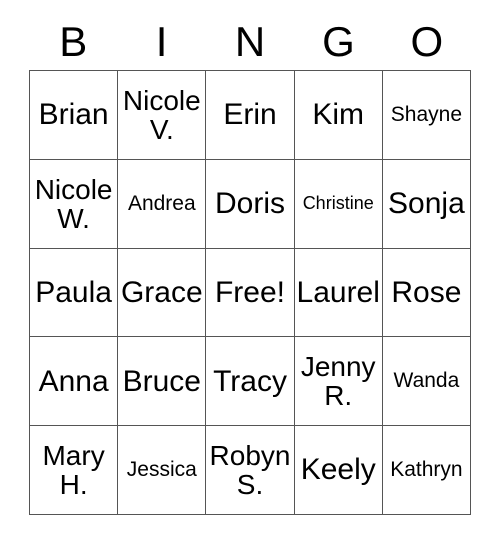 The image size is (500, 544). I want to click on bingo-cell-label: Shayne, so click(426, 114).